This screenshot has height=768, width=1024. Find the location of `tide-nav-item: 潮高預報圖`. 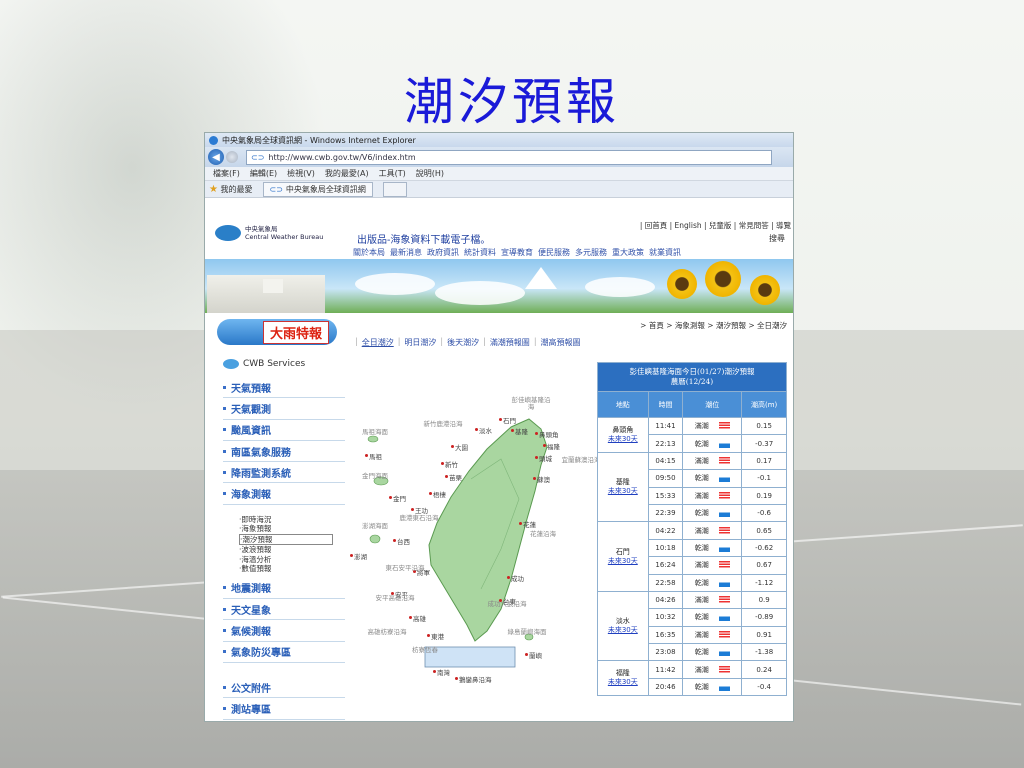

tide-nav-item: 潮高預報圖 is located at coordinates (561, 342).